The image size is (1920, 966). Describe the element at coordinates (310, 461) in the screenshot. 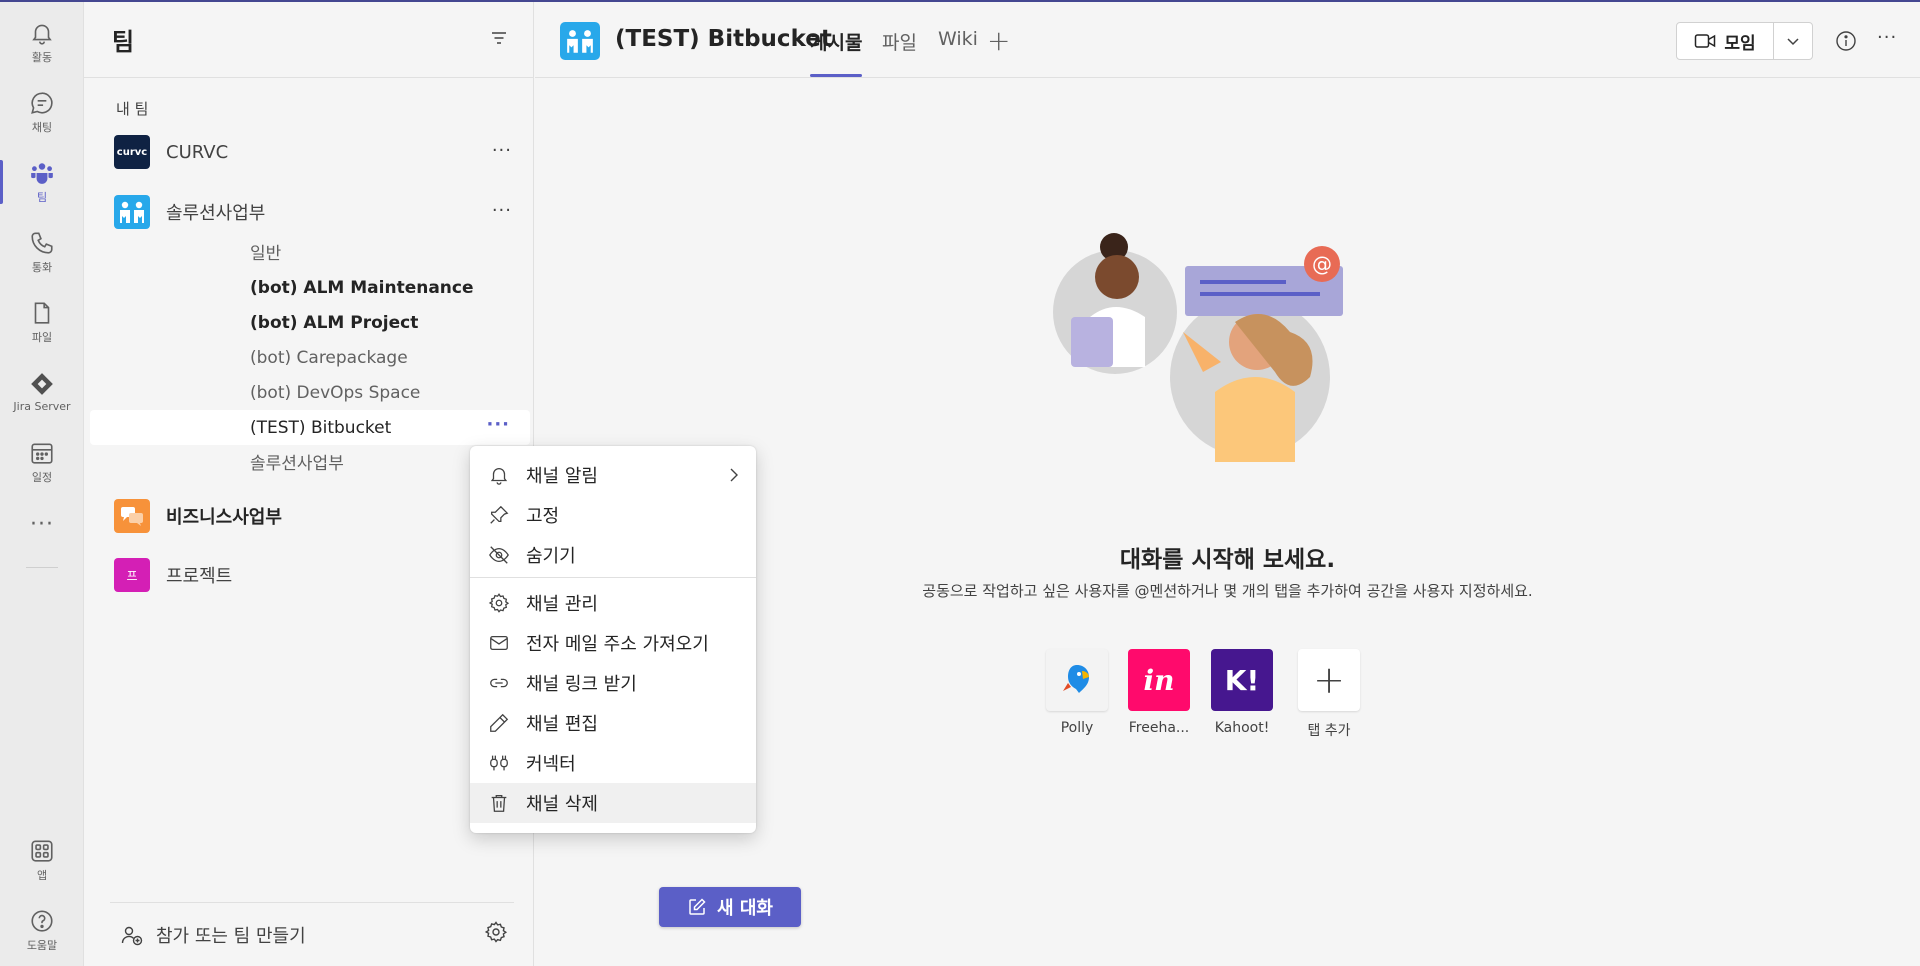

I see `channel-item: 솔루션사업부` at that location.